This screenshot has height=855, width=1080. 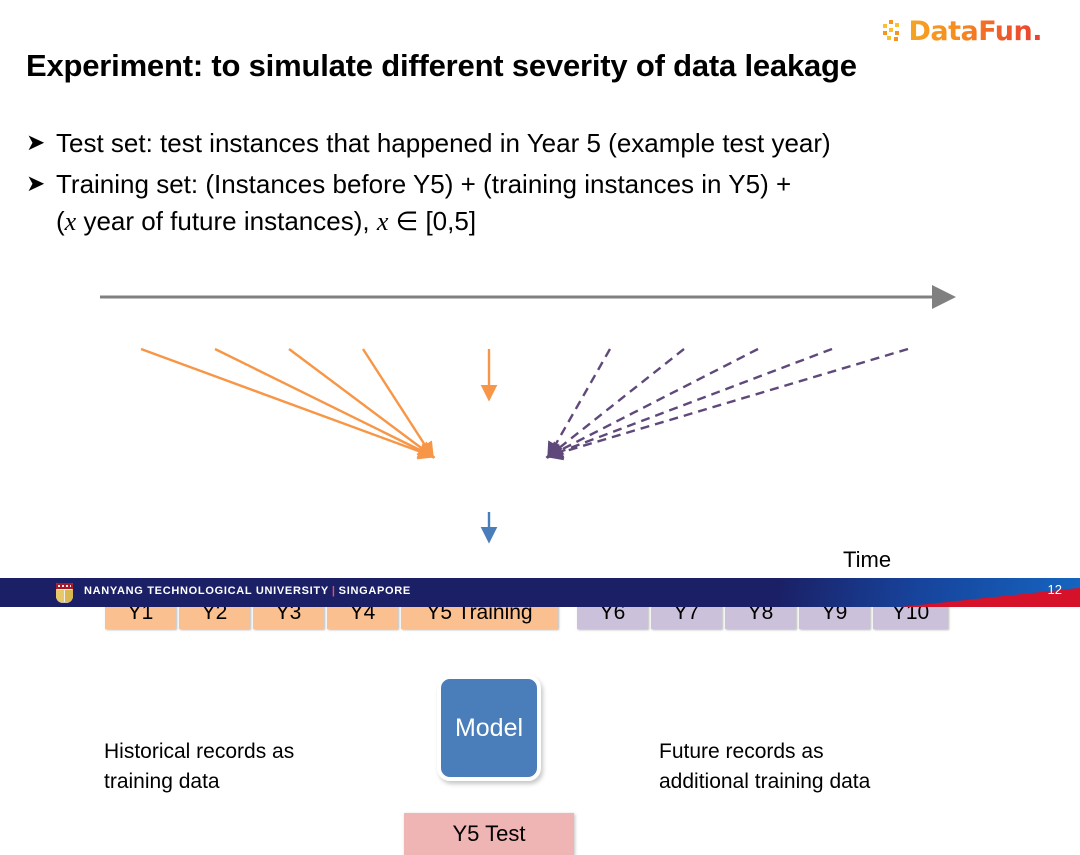 I want to click on arrow-y2-to-model, so click(x=325, y=402).